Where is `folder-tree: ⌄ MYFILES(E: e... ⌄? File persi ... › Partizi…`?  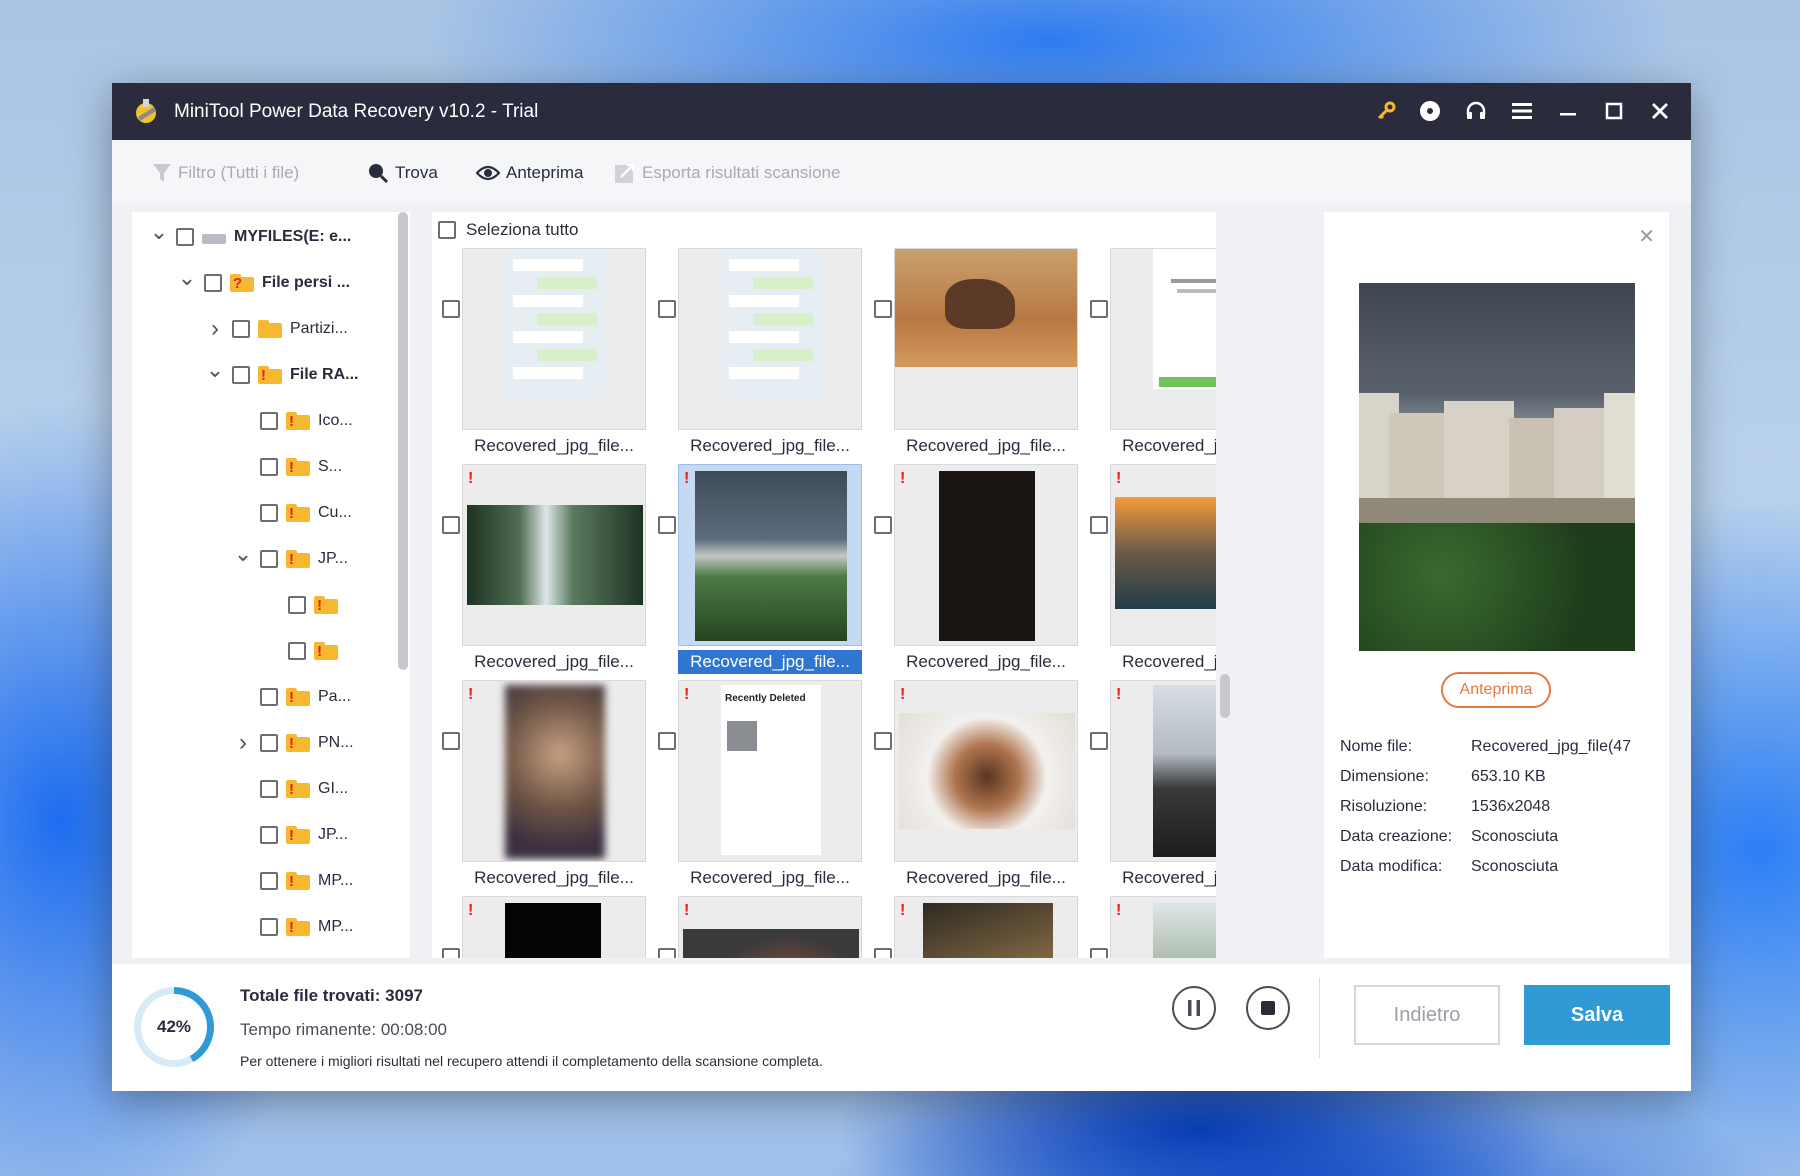 folder-tree: ⌄ MYFILES(E: e... ⌄? File persi ... › Partizi… is located at coordinates (271, 585).